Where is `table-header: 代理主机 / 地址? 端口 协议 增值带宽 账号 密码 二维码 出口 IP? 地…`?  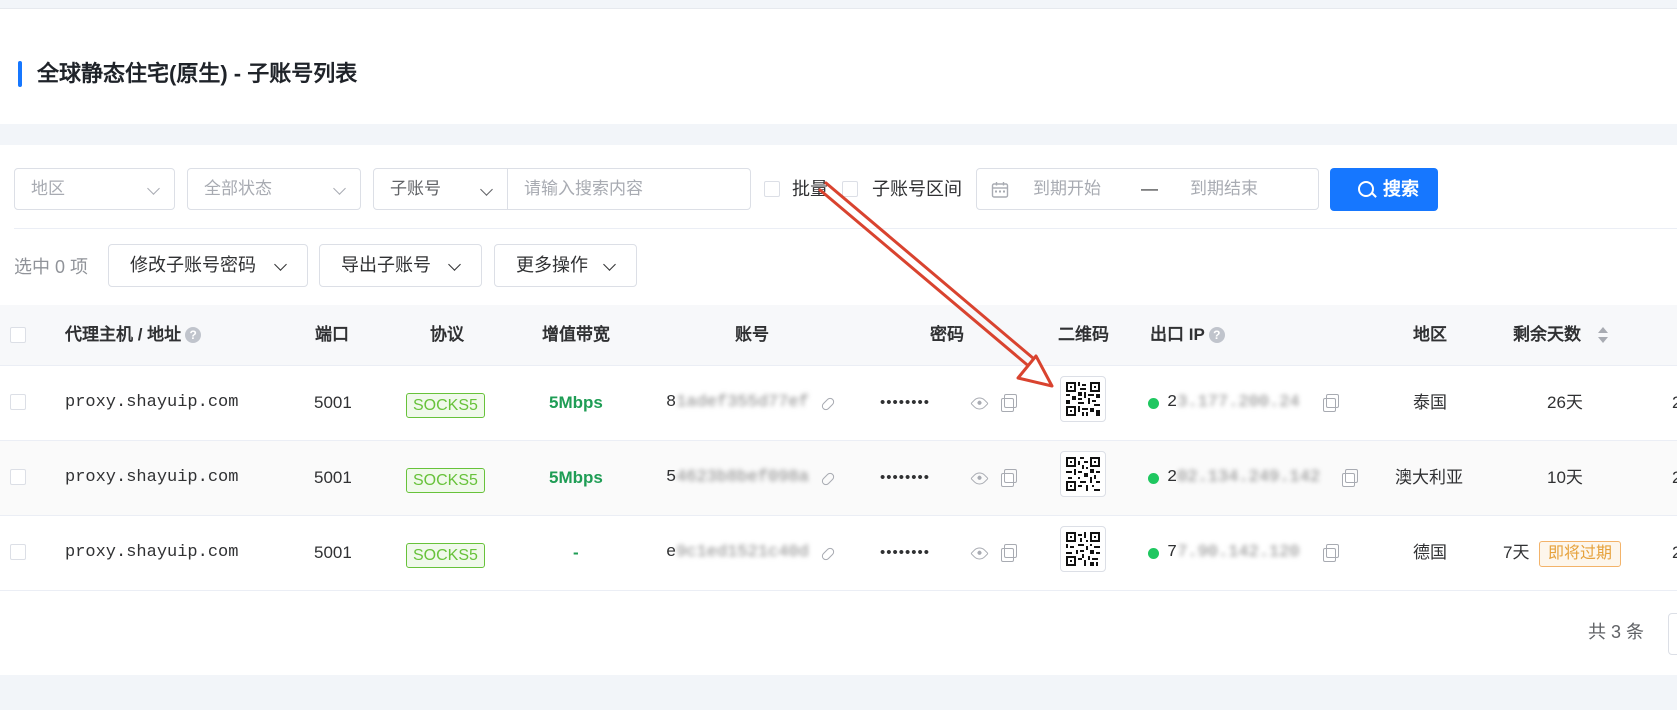 table-header: 代理主机 / 地址? 端口 协议 增值带宽 账号 密码 二维码 出口 IP? 地… is located at coordinates (838, 335).